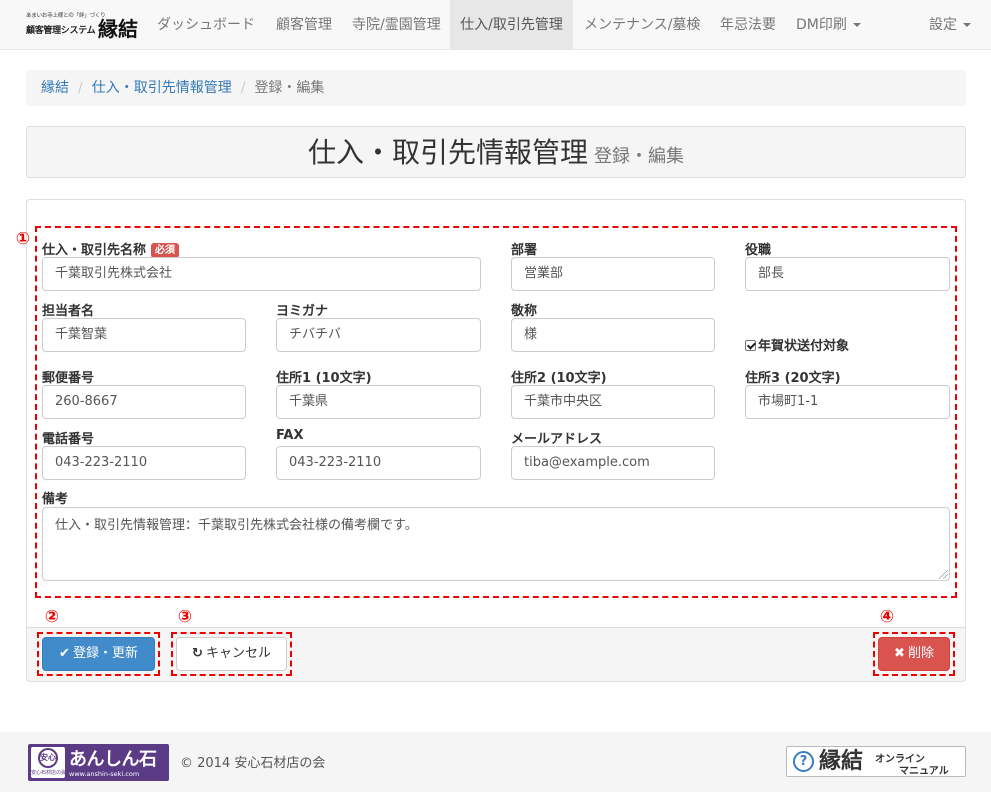  Describe the element at coordinates (943, 574) in the screenshot. I see `resize-handle-icon` at that location.